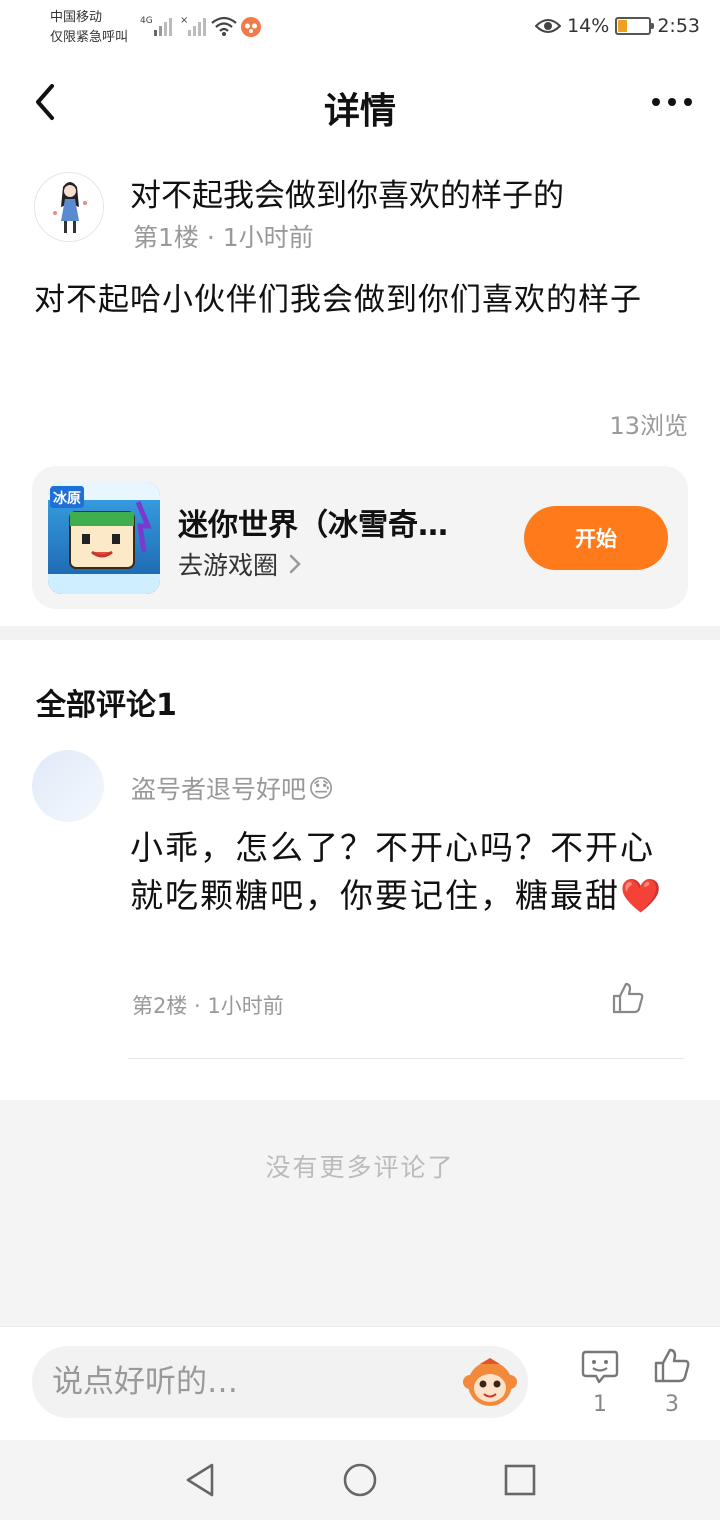 The image size is (720, 1520). What do you see at coordinates (68, 786) in the screenshot?
I see `commenter-avatar` at bounding box center [68, 786].